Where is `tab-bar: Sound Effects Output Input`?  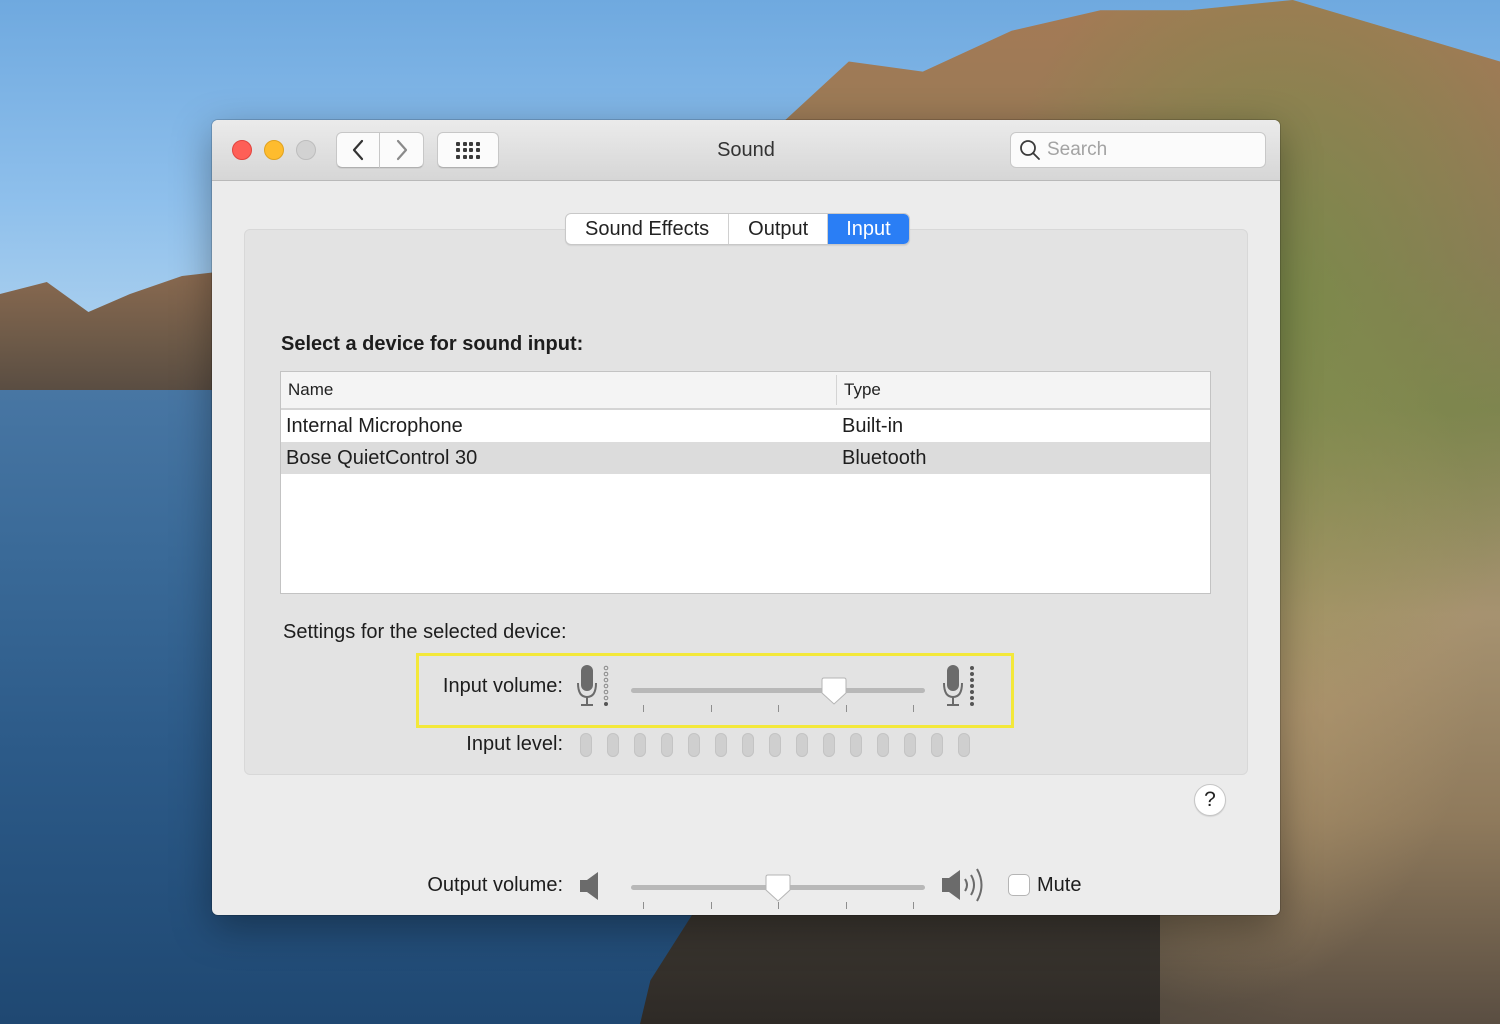
tab-bar: Sound Effects Output Input is located at coordinates (737, 229).